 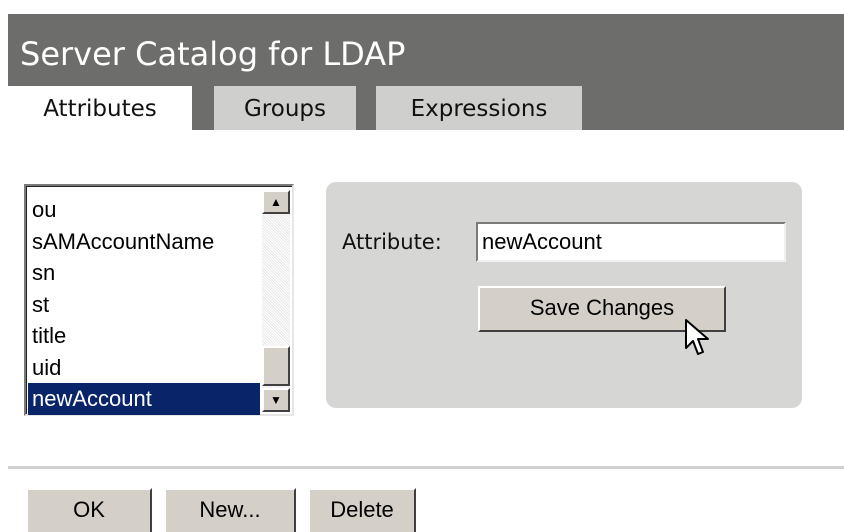 I want to click on arrow-up-icon: ▲, so click(x=276, y=202).